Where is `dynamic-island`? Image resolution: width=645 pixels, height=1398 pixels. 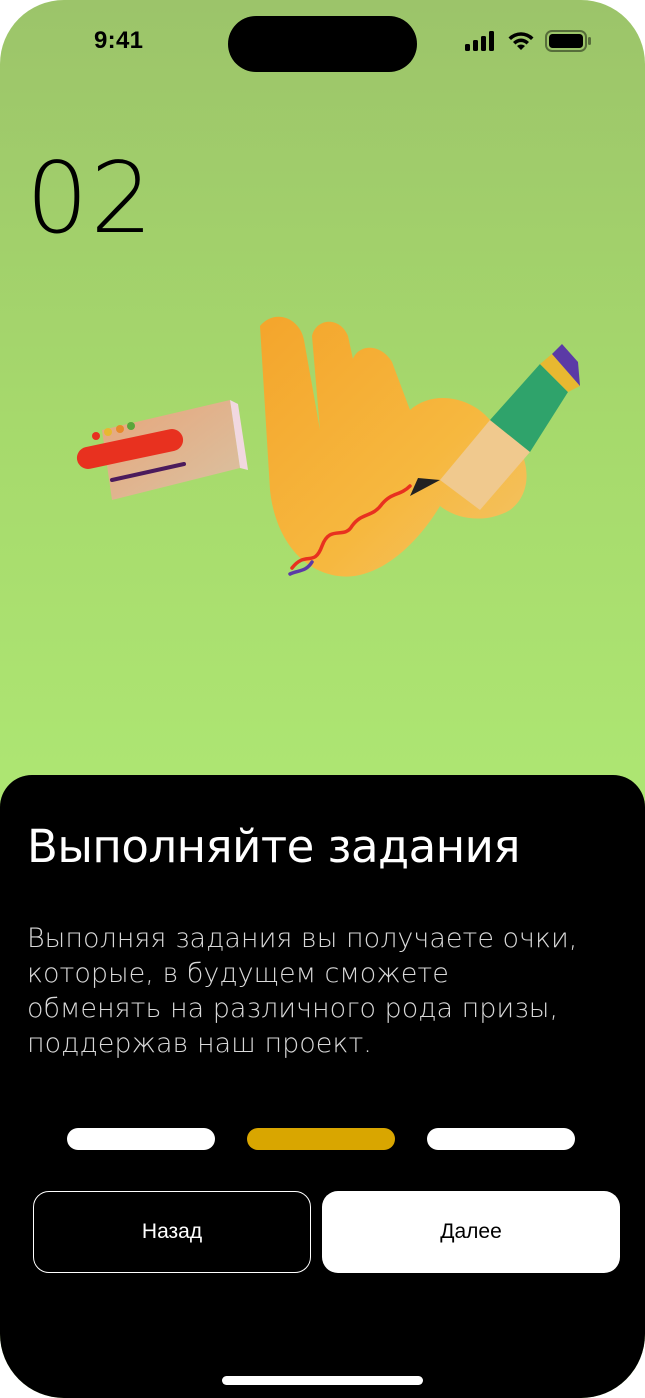
dynamic-island is located at coordinates (322, 44).